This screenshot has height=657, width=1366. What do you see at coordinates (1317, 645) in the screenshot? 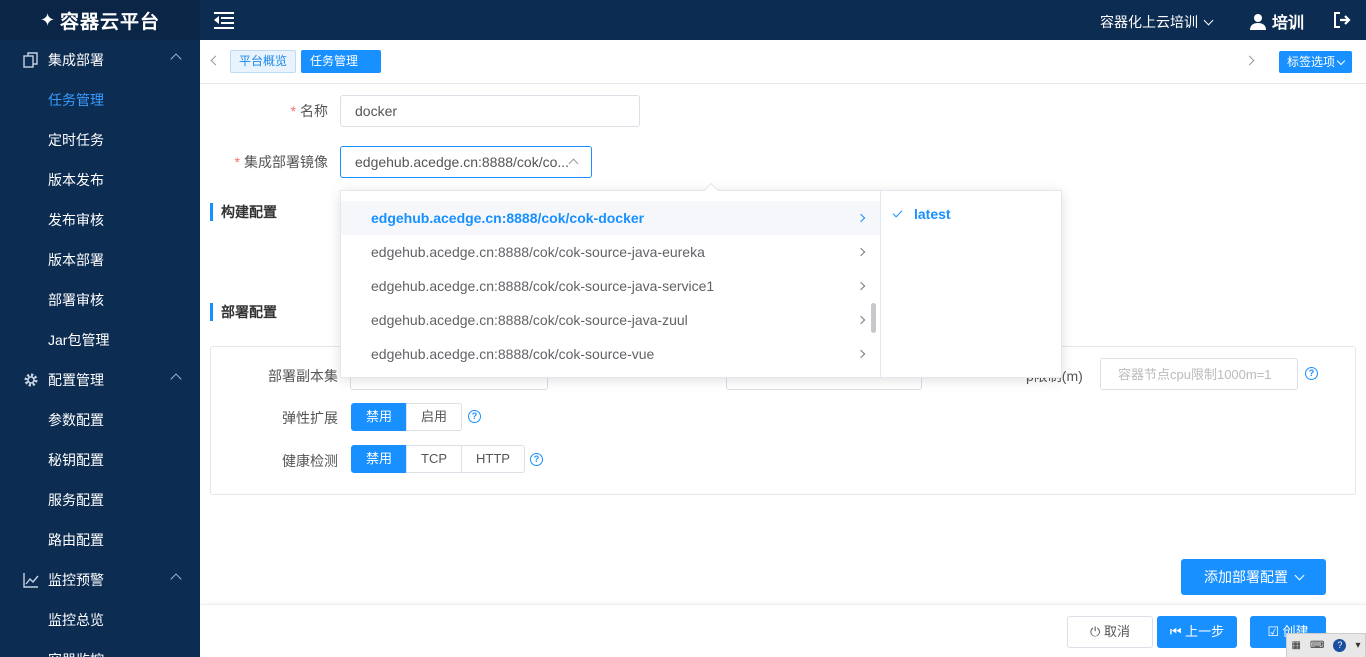
I see `keyboard-icon: ⌨` at bounding box center [1317, 645].